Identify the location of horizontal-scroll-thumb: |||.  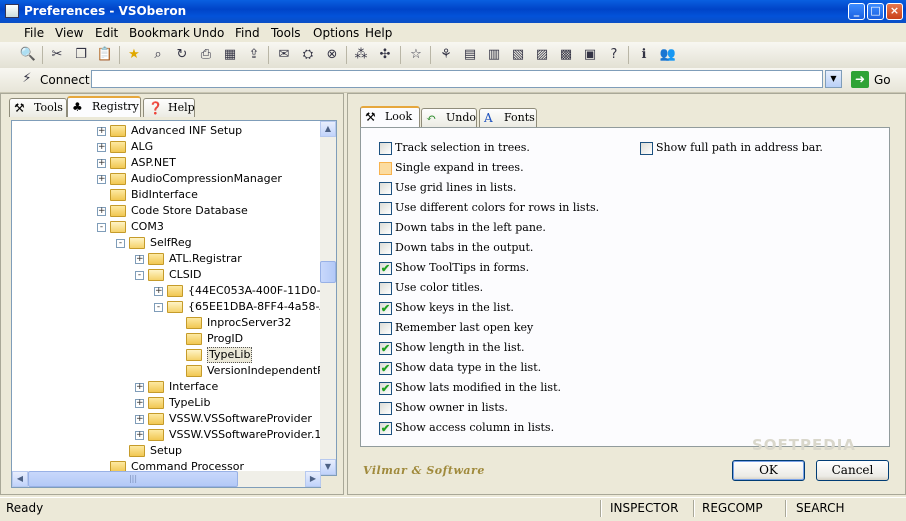
(133, 479).